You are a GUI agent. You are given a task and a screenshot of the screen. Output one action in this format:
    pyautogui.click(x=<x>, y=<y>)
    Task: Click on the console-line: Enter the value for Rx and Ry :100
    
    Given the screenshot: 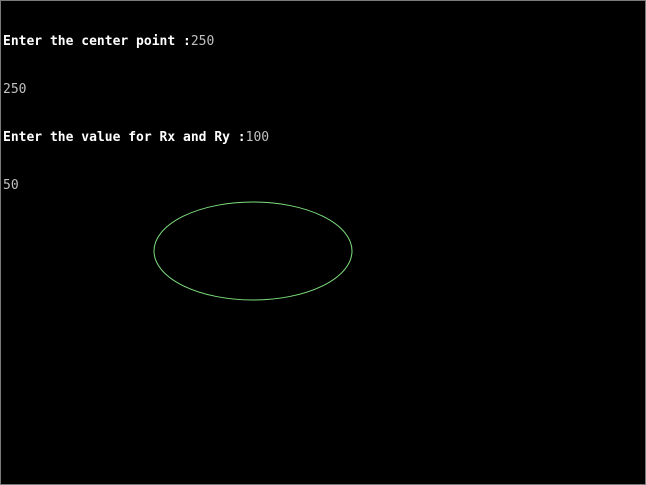 What is the action you would take?
    pyautogui.click(x=136, y=138)
    